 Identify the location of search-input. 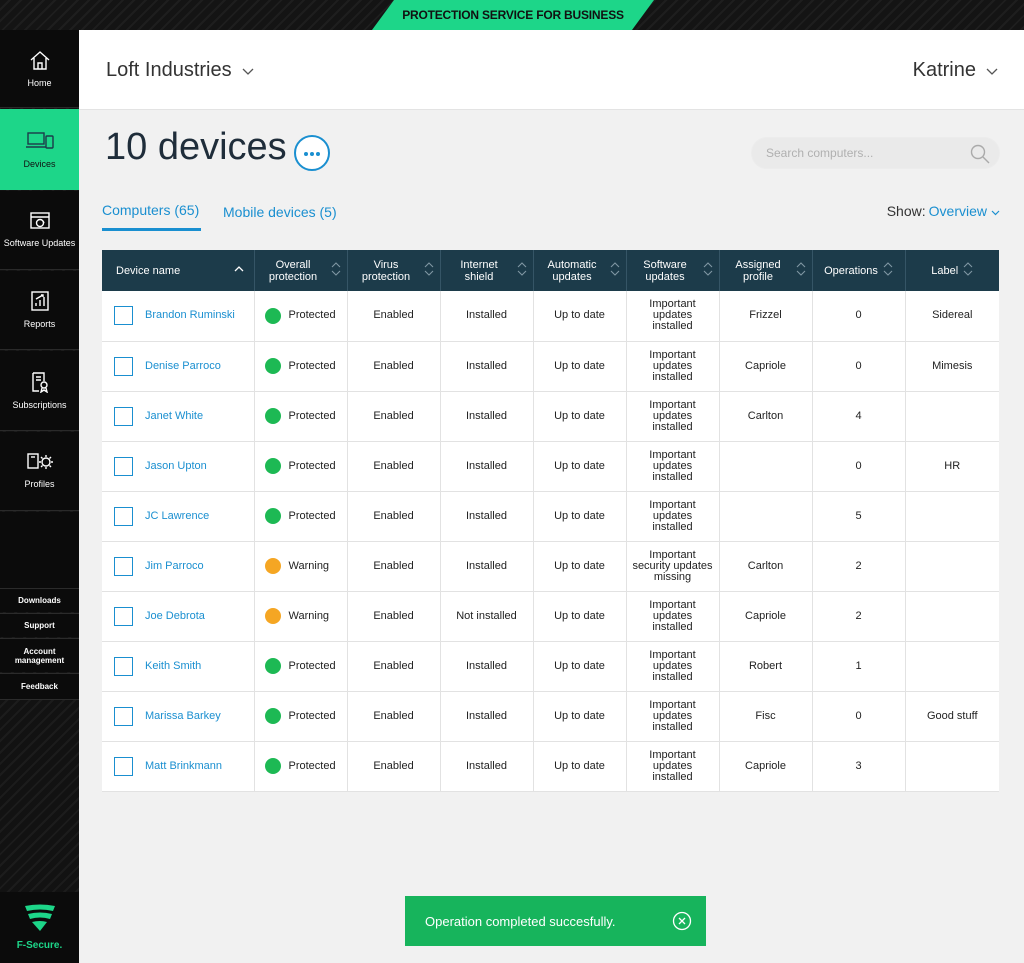
(866, 153).